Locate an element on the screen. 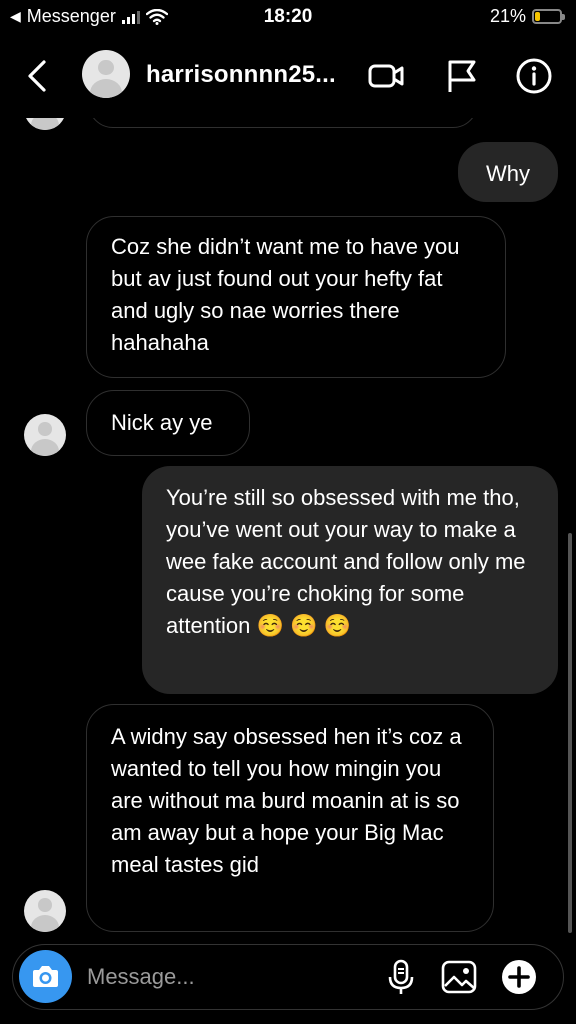 The image size is (576, 1024). flag-icon is located at coordinates (462, 76).